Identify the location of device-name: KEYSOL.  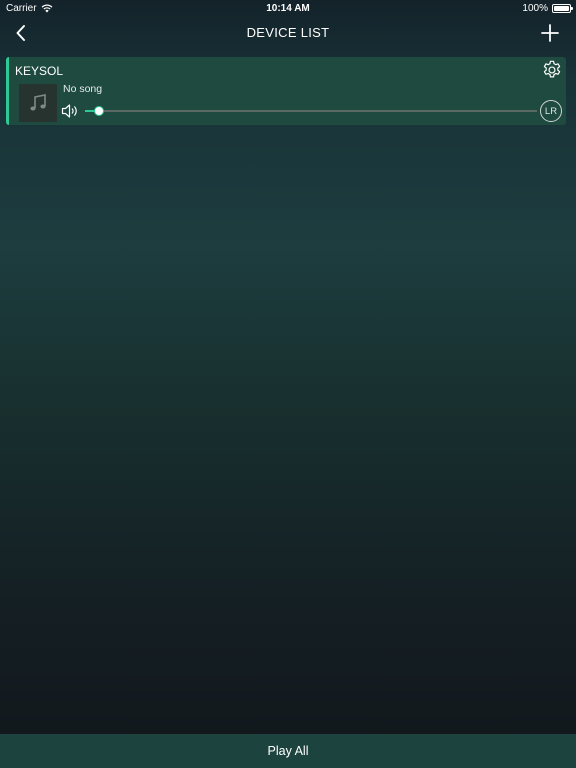
(39, 71).